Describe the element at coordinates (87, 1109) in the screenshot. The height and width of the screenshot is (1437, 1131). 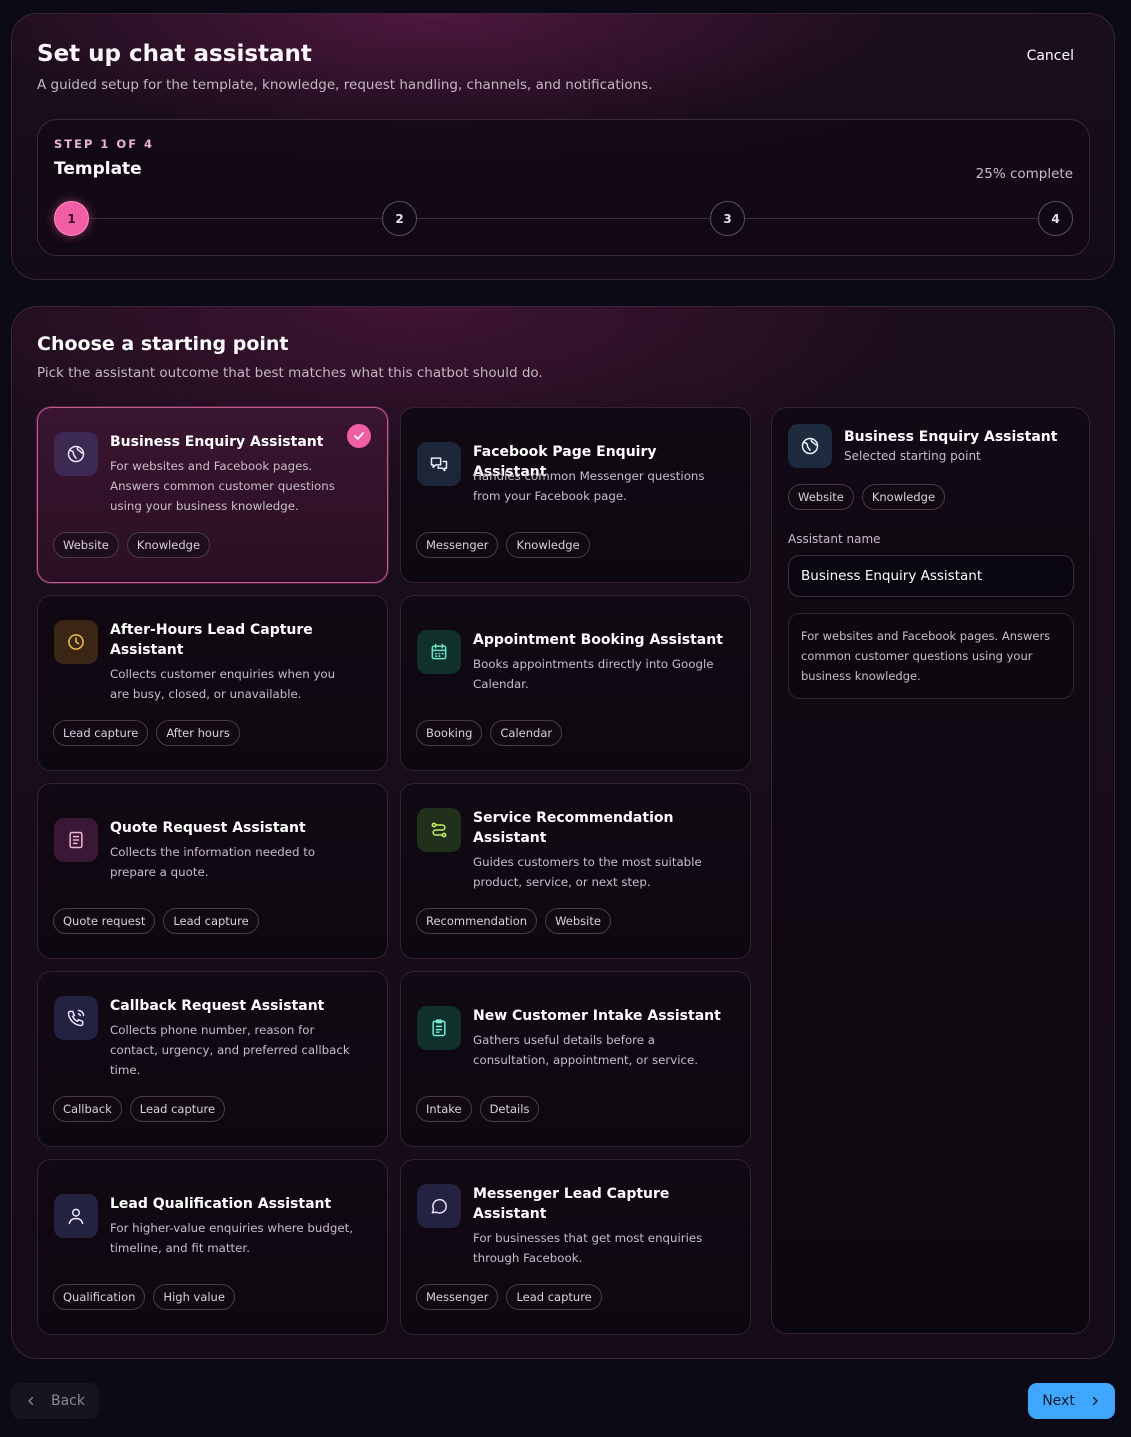
I see `tag: Callback` at that location.